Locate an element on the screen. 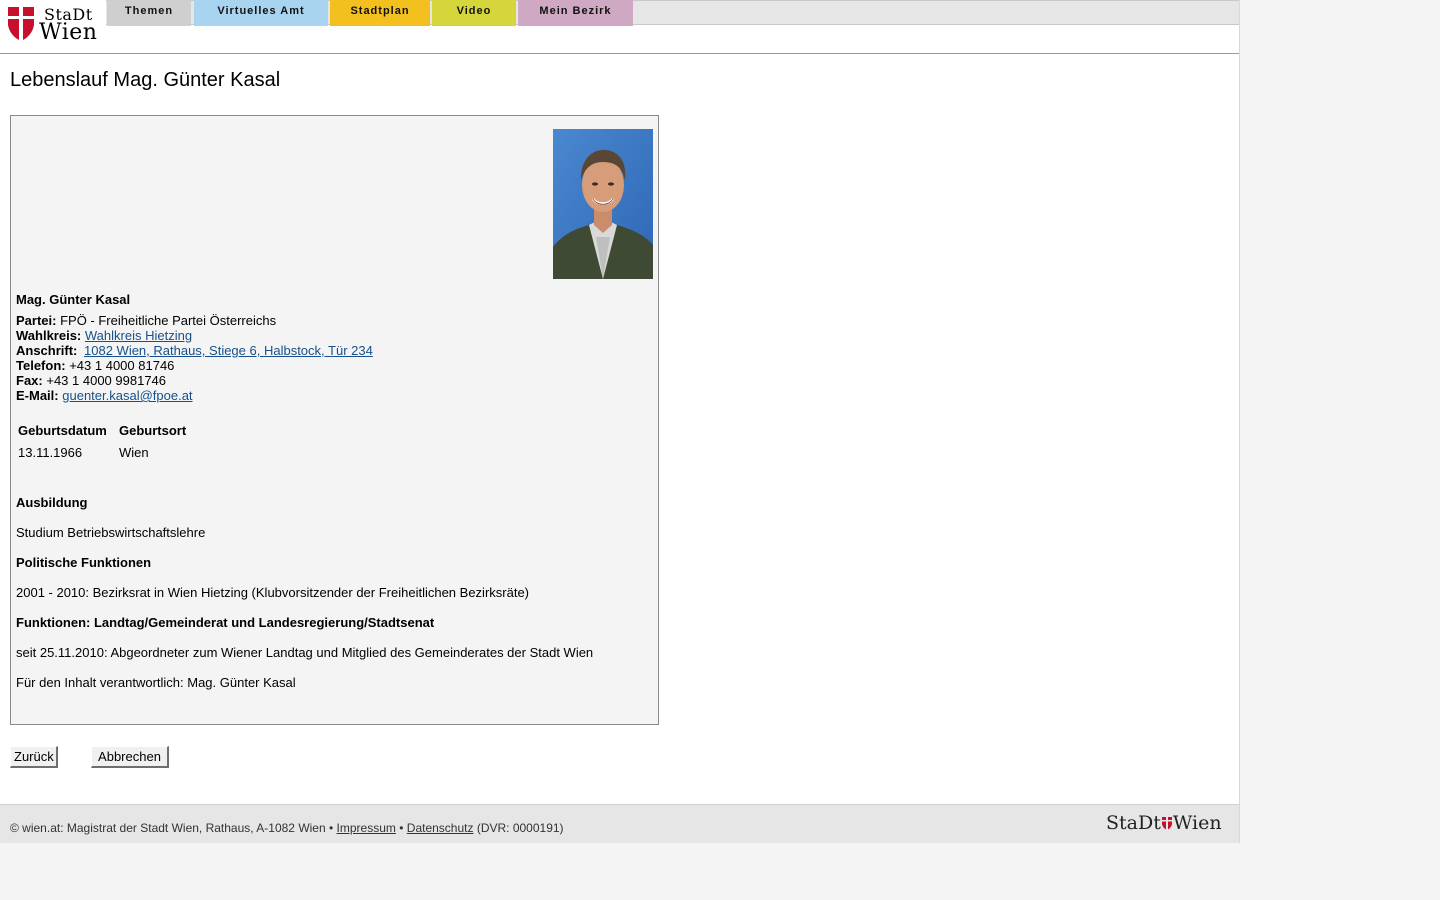 This screenshot has width=1440, height=900. fax-value: +43 1 4000 9981746 is located at coordinates (106, 380).